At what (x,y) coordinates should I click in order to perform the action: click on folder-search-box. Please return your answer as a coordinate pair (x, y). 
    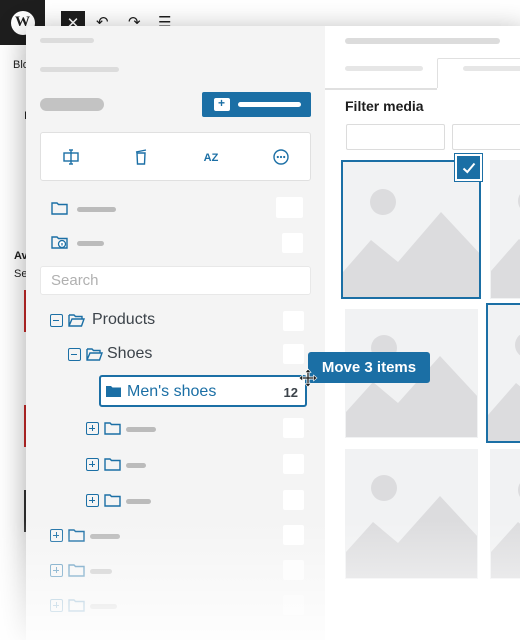
    Looking at the image, I should click on (175, 280).